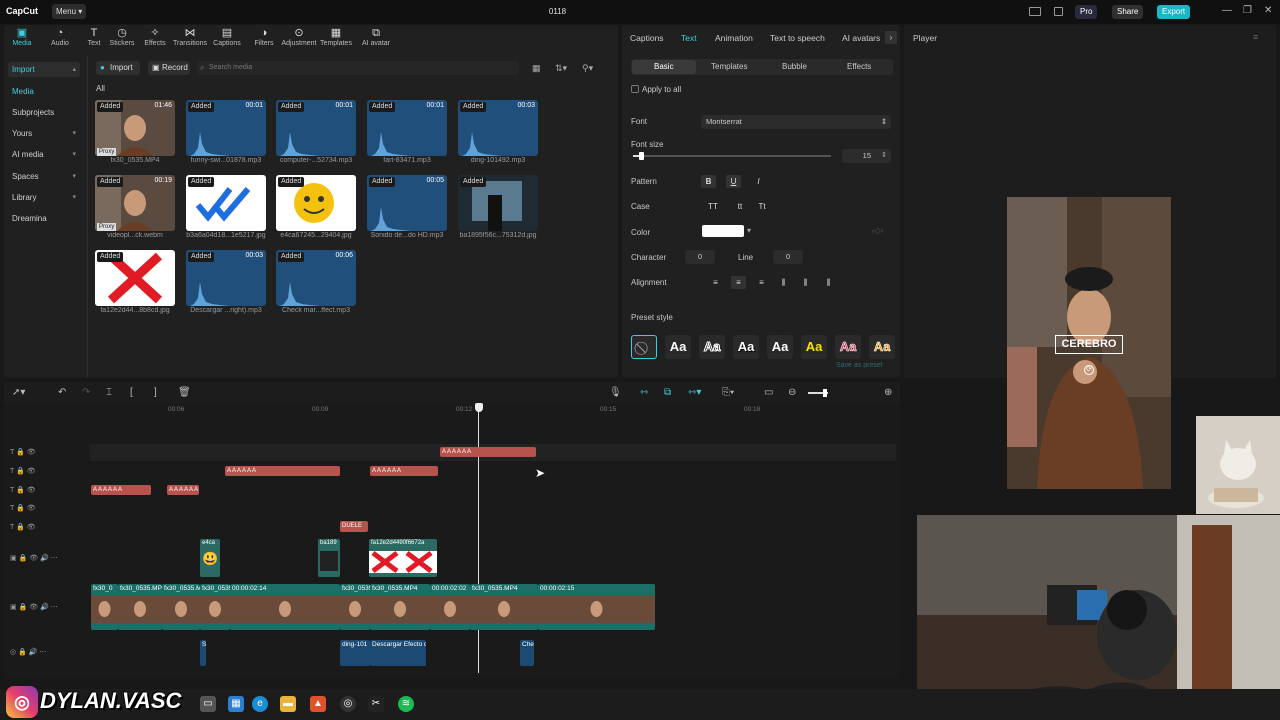 Image resolution: width=1280 pixels, height=720 pixels. Describe the element at coordinates (700, 257) in the screenshot. I see `character-input: 0` at that location.